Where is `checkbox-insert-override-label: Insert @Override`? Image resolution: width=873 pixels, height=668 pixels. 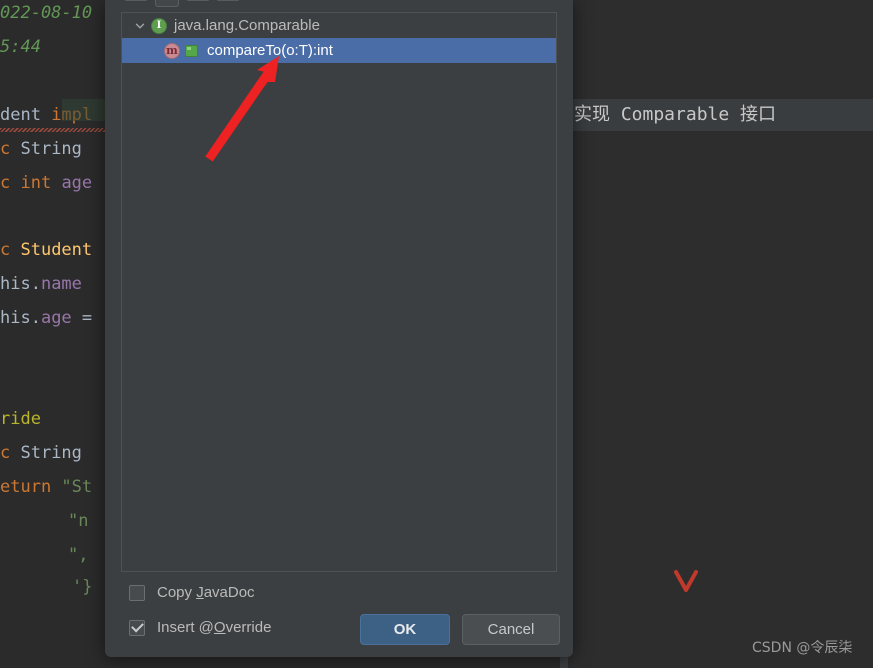 checkbox-insert-override-label: Insert @Override is located at coordinates (214, 627).